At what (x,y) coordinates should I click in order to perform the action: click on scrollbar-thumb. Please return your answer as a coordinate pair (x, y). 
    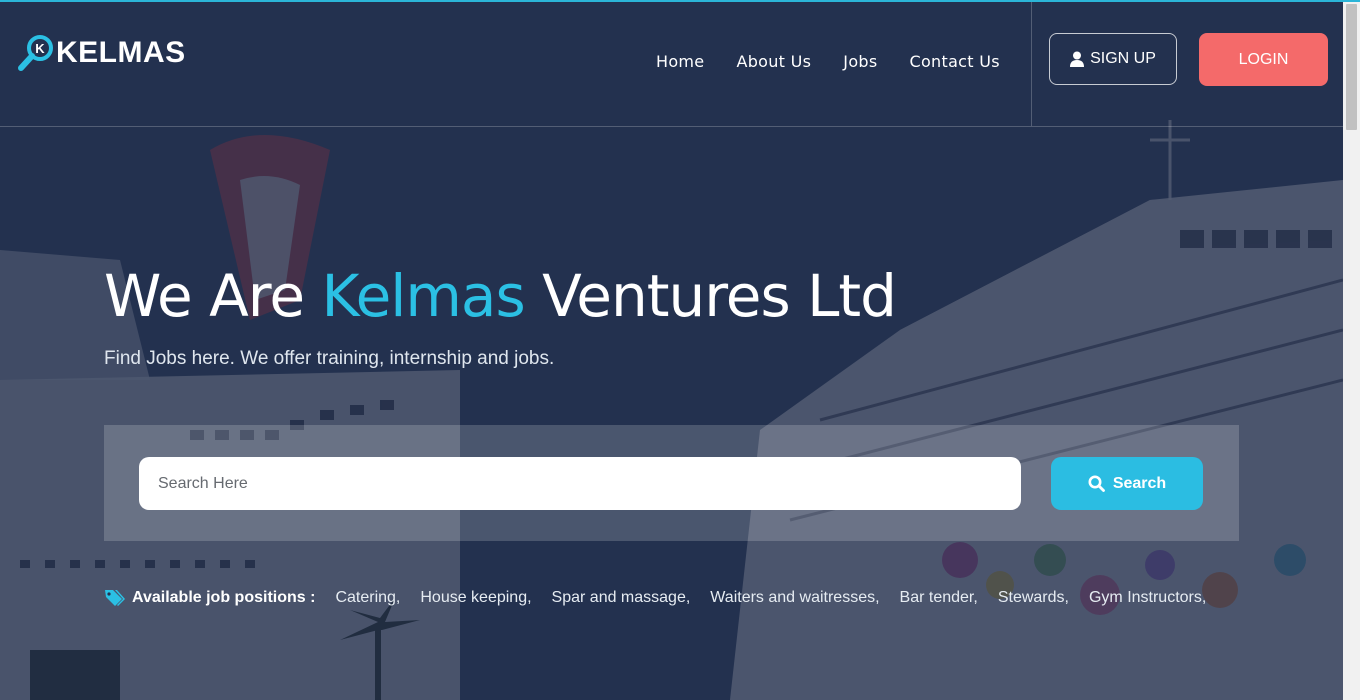
    Looking at the image, I should click on (1351, 67).